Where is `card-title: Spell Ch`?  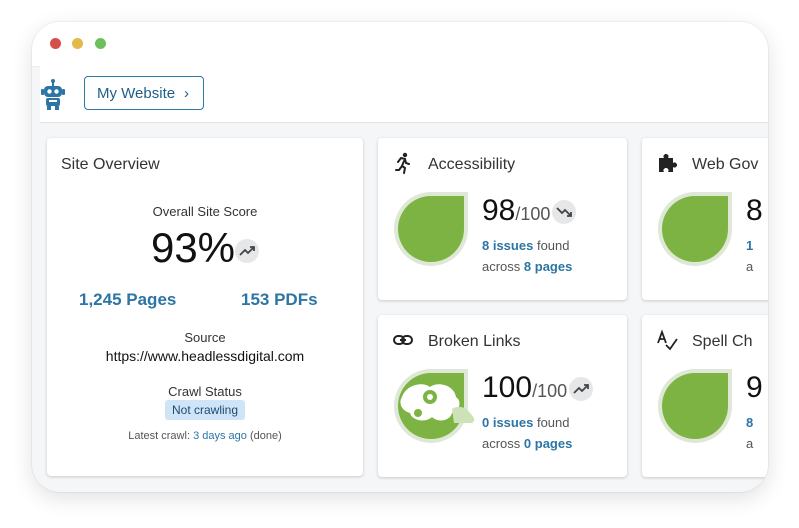
card-title: Spell Ch is located at coordinates (722, 341).